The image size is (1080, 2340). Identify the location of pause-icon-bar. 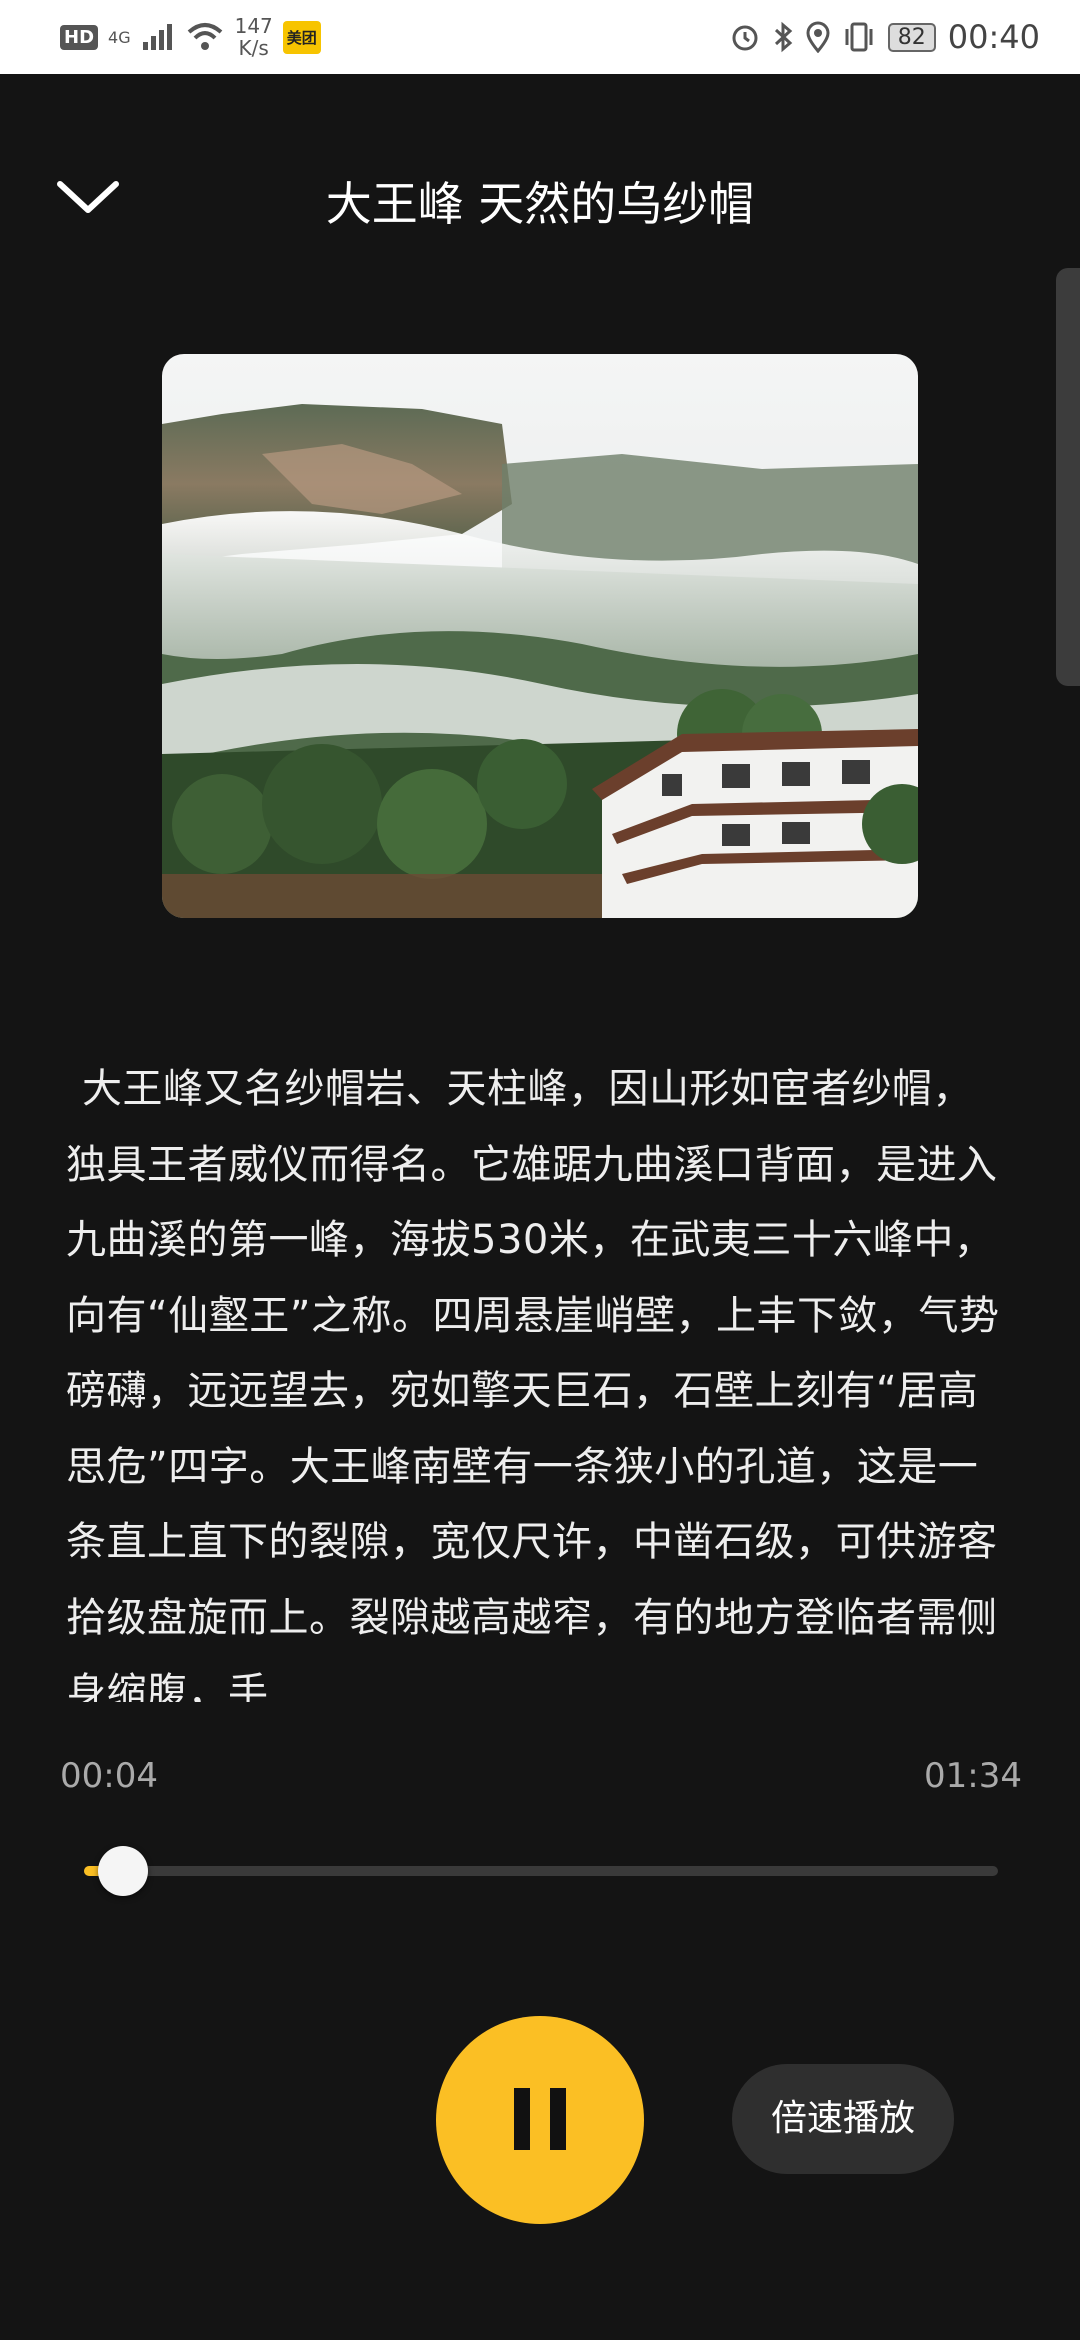
(558, 2119).